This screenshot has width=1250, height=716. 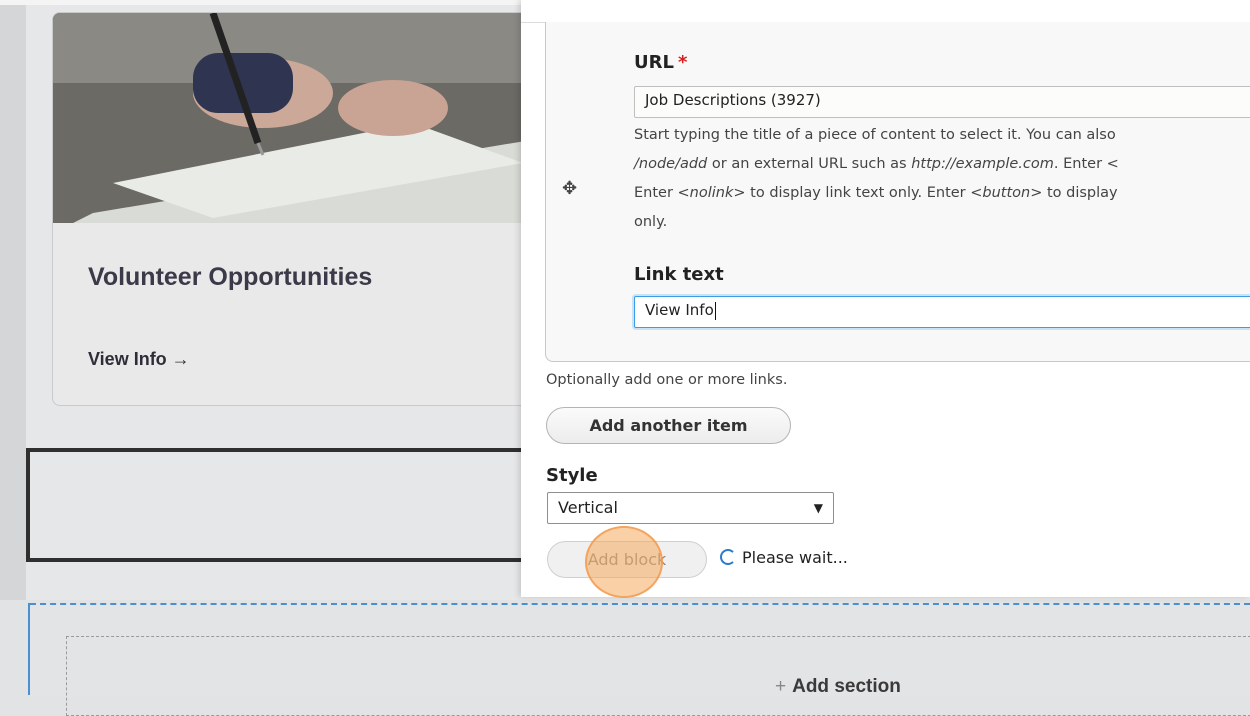 What do you see at coordinates (942, 312) in the screenshot?
I see `link-text-input: View Info` at bounding box center [942, 312].